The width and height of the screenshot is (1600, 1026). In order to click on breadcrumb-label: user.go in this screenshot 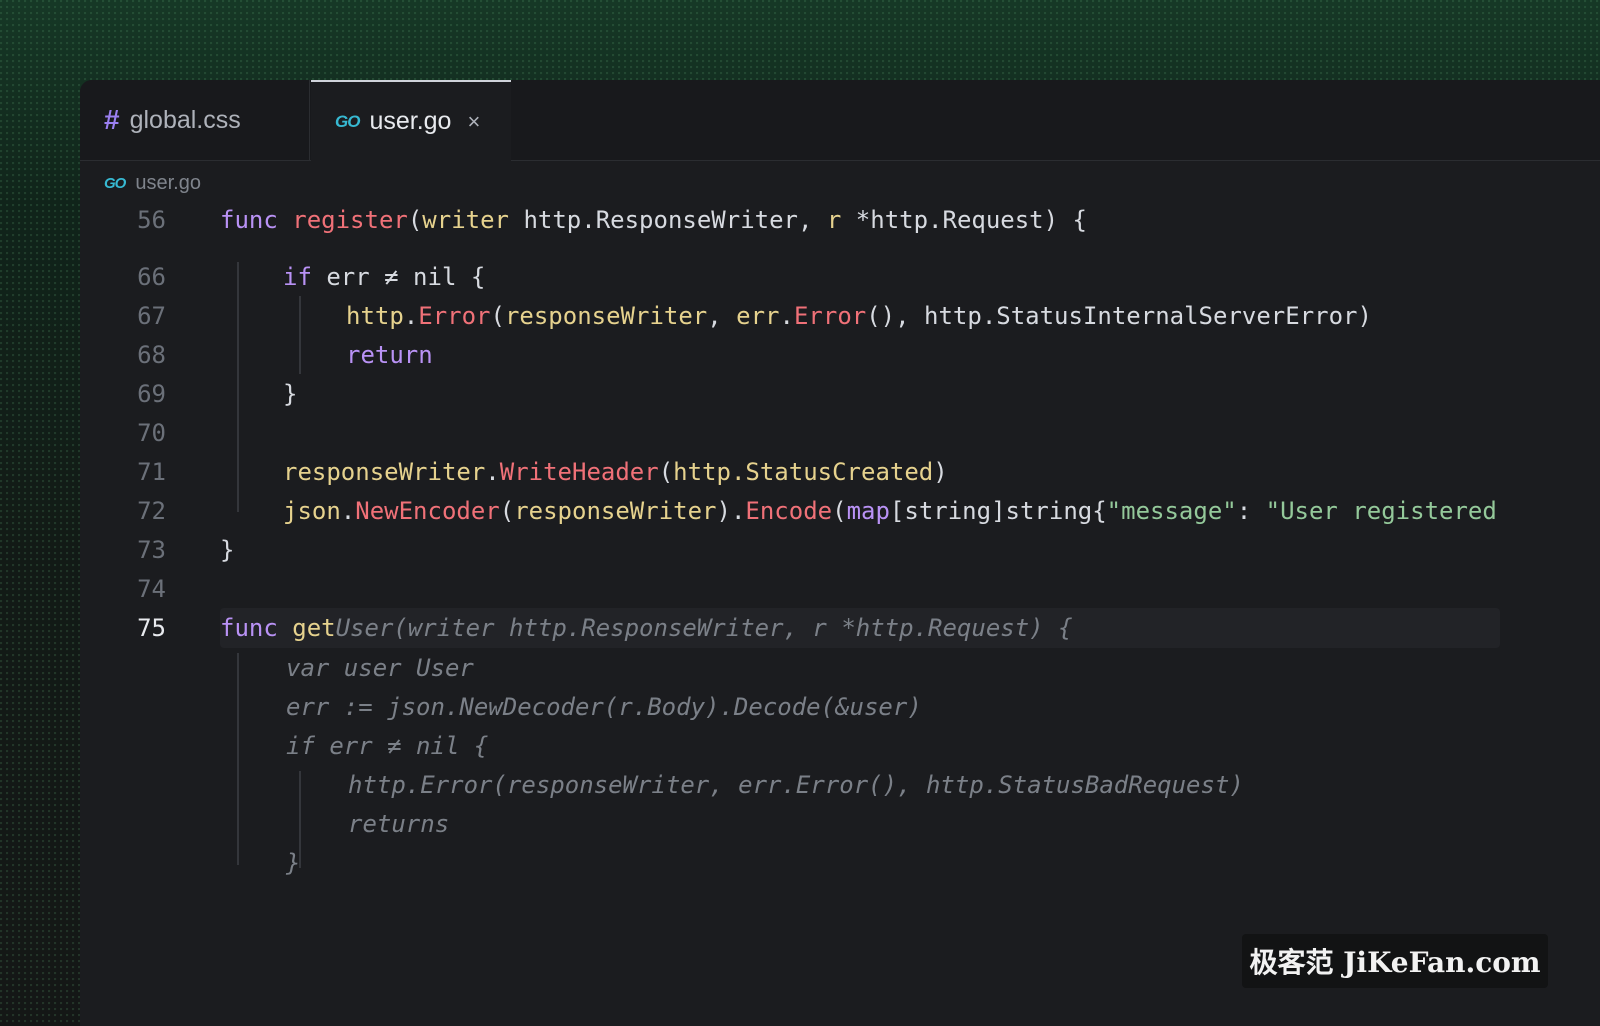, I will do `click(168, 182)`.